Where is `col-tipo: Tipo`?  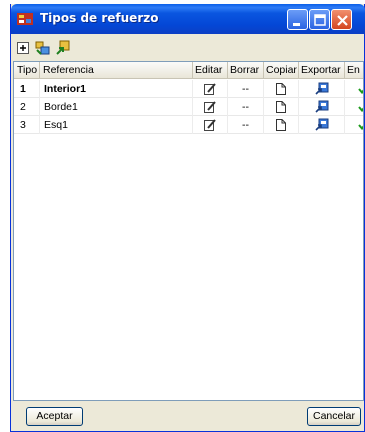
col-tipo: Tipo is located at coordinates (27, 70).